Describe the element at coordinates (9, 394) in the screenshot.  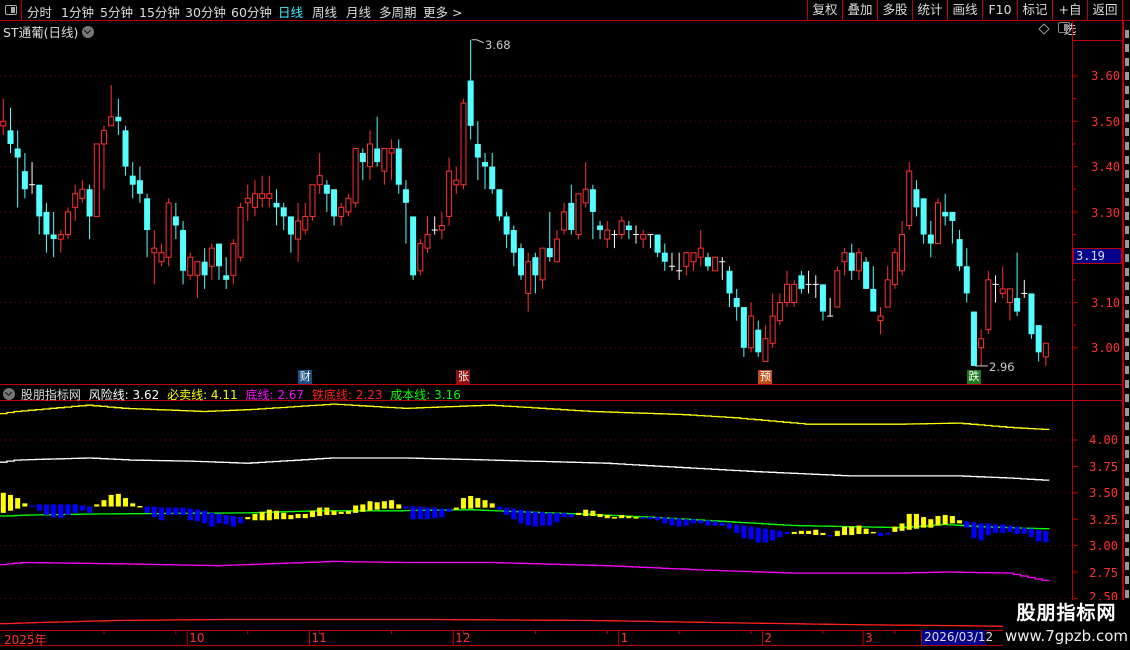
I see `chevron-down-icon` at that location.